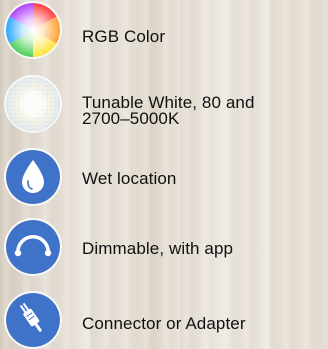  I want to click on rgb-color-wheel-icon, so click(33, 30).